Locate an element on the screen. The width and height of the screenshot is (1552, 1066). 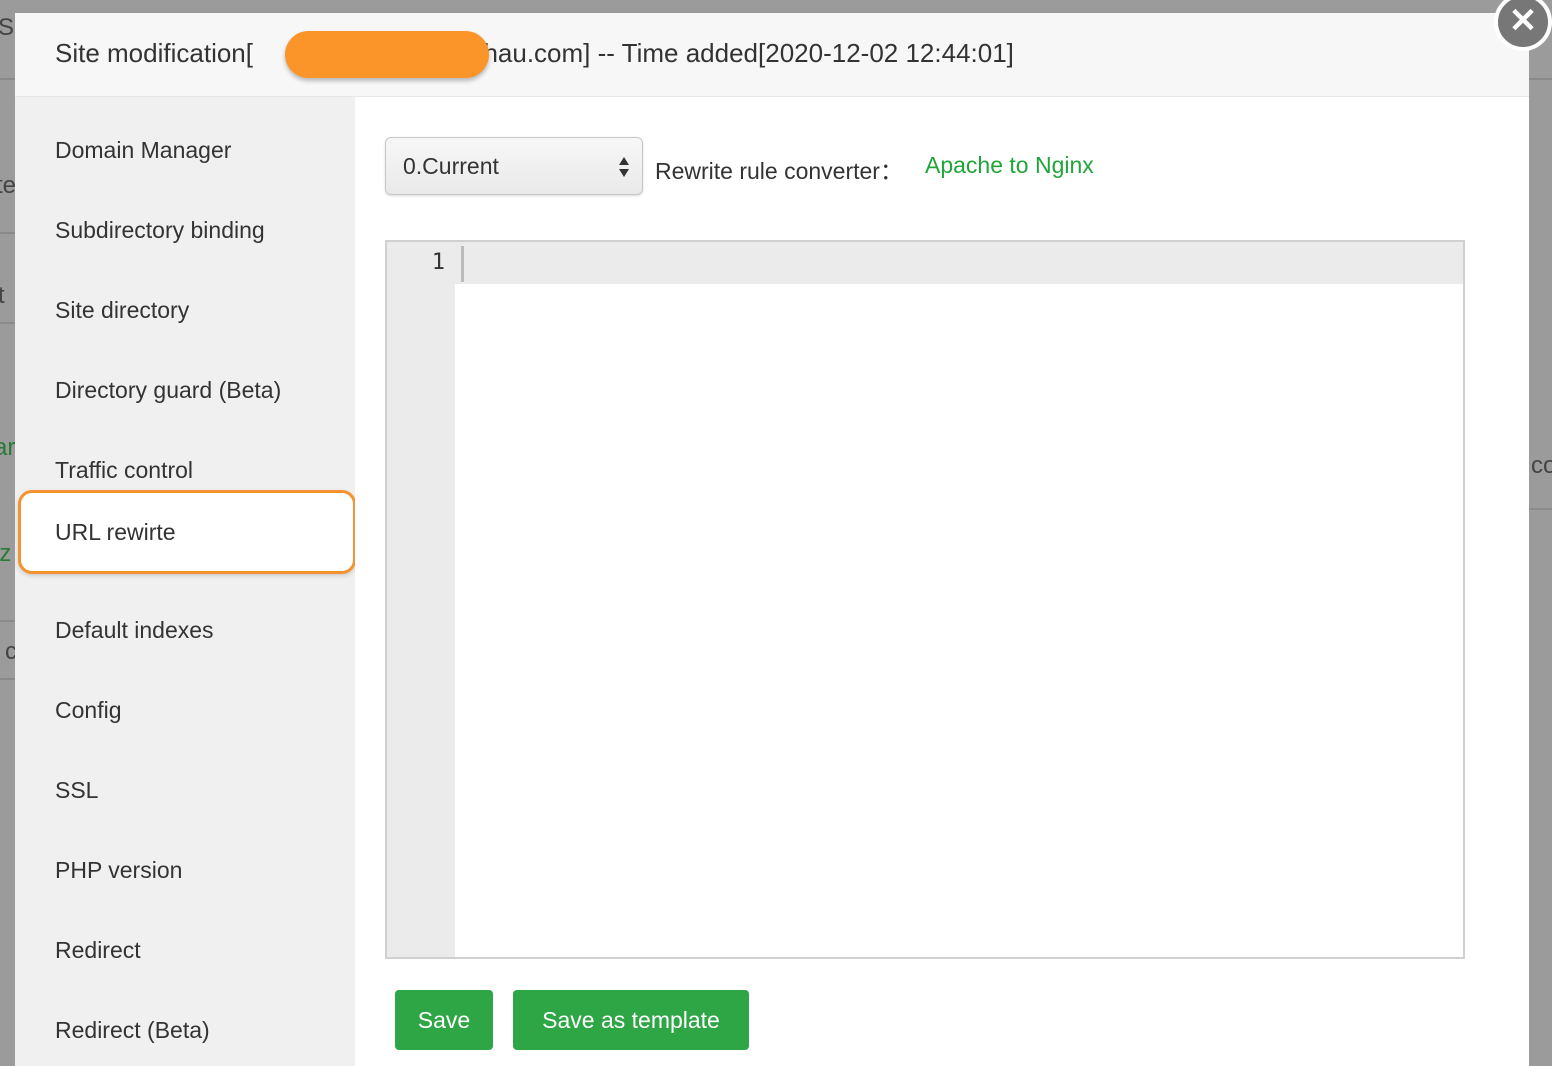
save-button: Save is located at coordinates (444, 1020).